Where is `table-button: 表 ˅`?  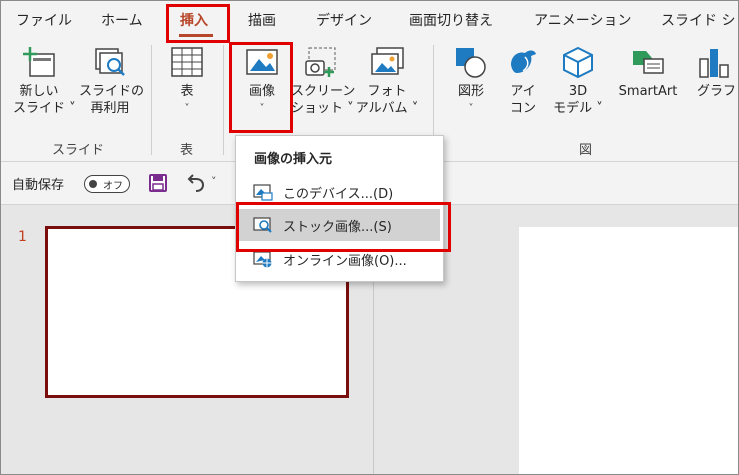 table-button: 表 ˅ is located at coordinates (187, 81).